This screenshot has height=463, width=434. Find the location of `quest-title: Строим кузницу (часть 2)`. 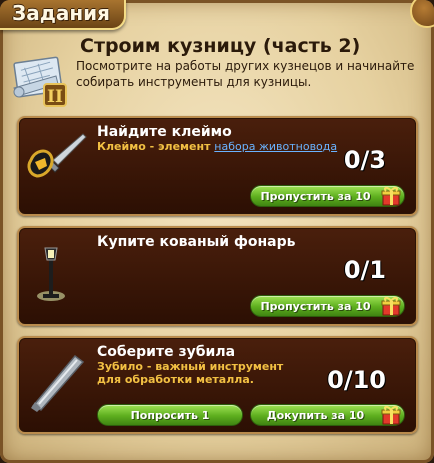

quest-title: Строим кузницу (часть 2) is located at coordinates (220, 46).